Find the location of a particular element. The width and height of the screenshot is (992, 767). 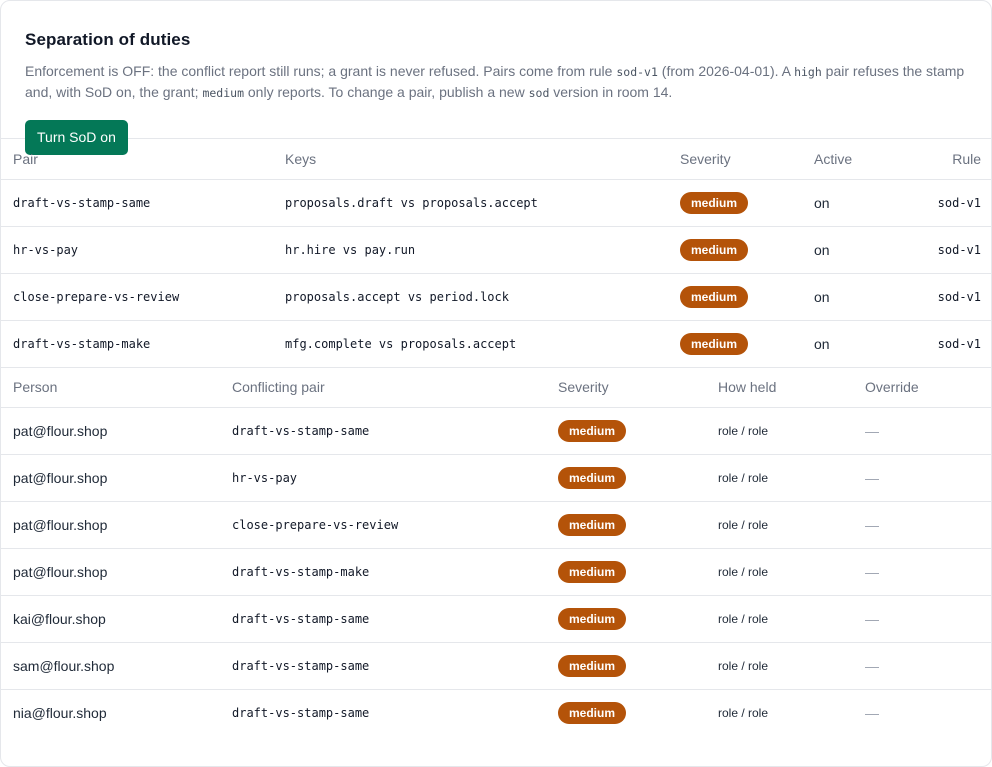

col-how-held: How held is located at coordinates (779, 387).